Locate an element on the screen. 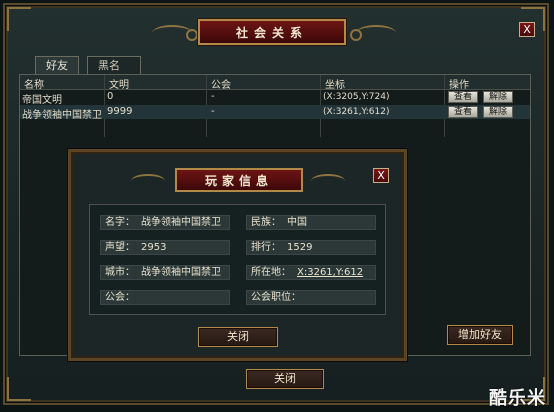  field-race: 民族： 中国 is located at coordinates (311, 222).